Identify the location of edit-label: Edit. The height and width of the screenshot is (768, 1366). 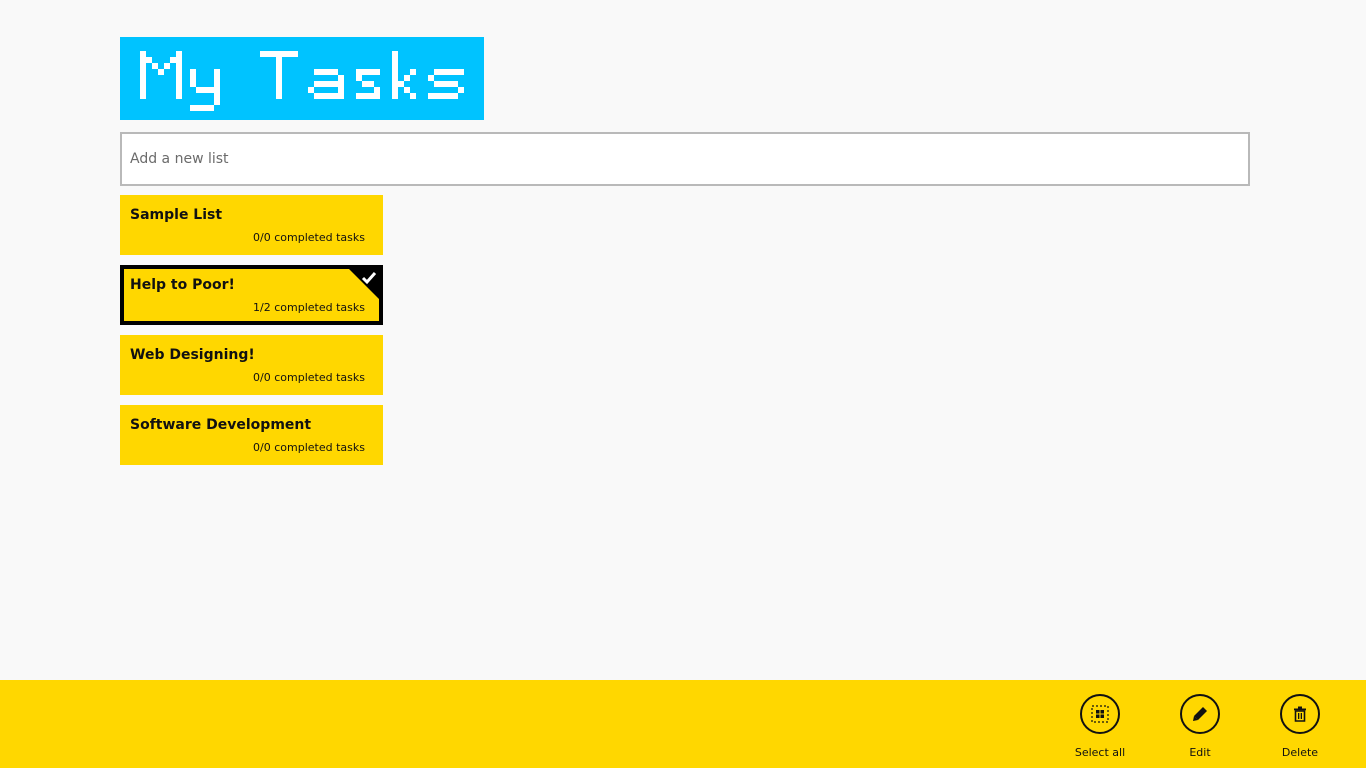
(1200, 752).